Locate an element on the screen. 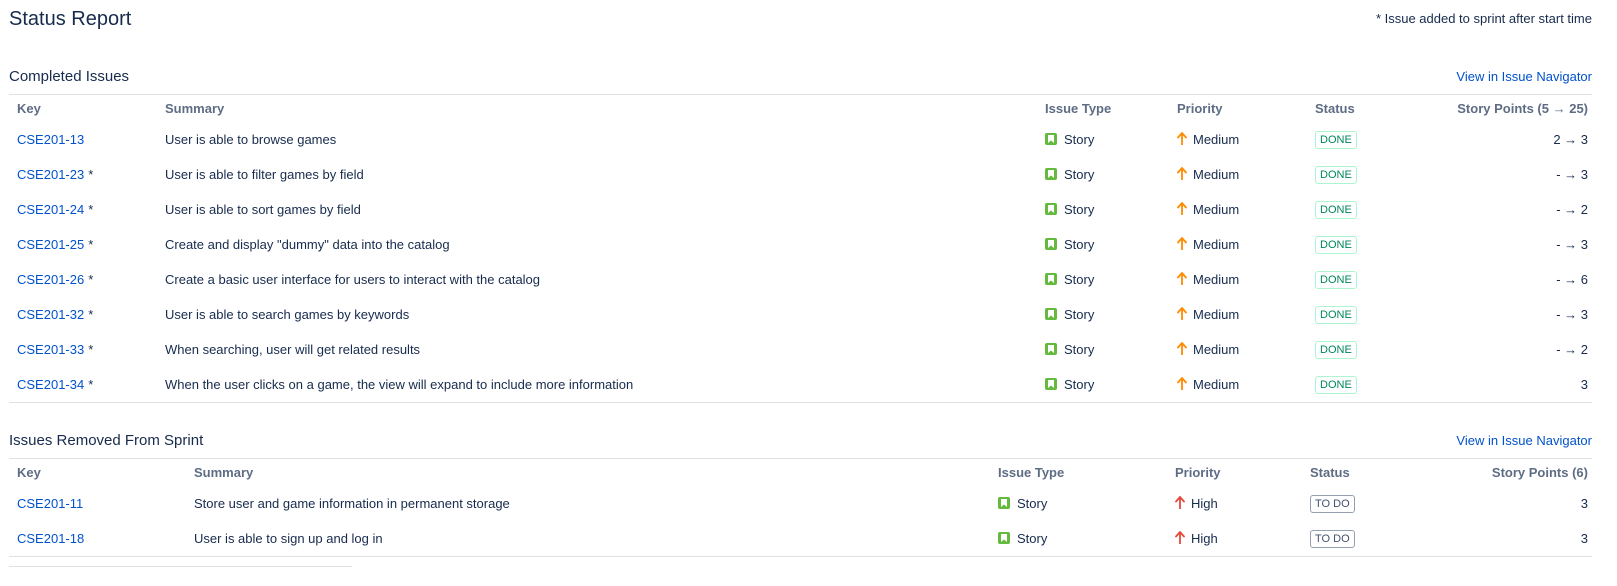 This screenshot has height=586, width=1617. story-points-cell: 2 → 3 is located at coordinates (1494, 139).